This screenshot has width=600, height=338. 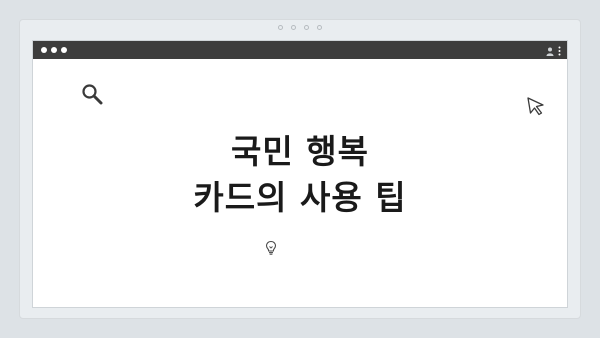 I want to click on kebab-menu-icon, so click(x=559, y=50).